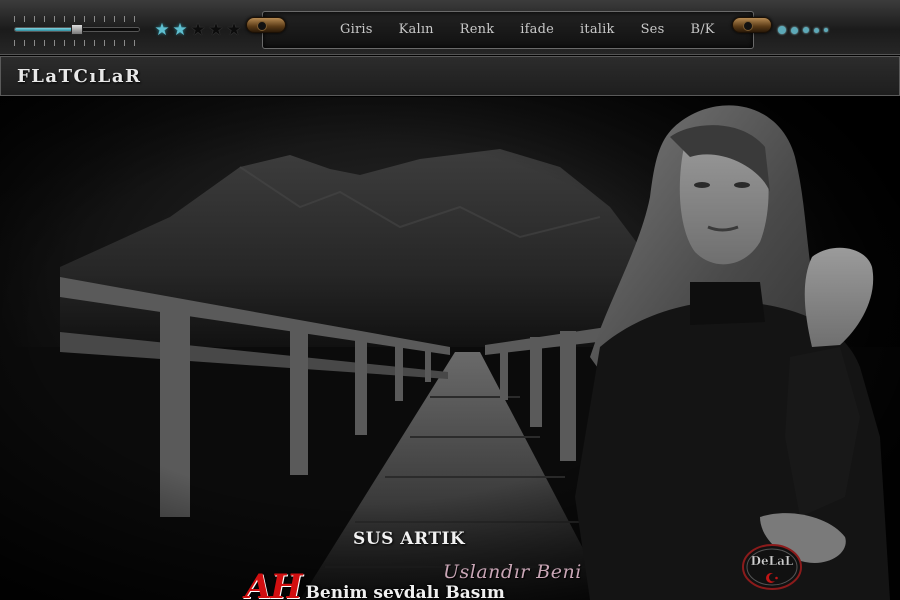 The width and height of the screenshot is (900, 600). I want to click on lyric-text: Benim sevdalı Basım, so click(405, 591).